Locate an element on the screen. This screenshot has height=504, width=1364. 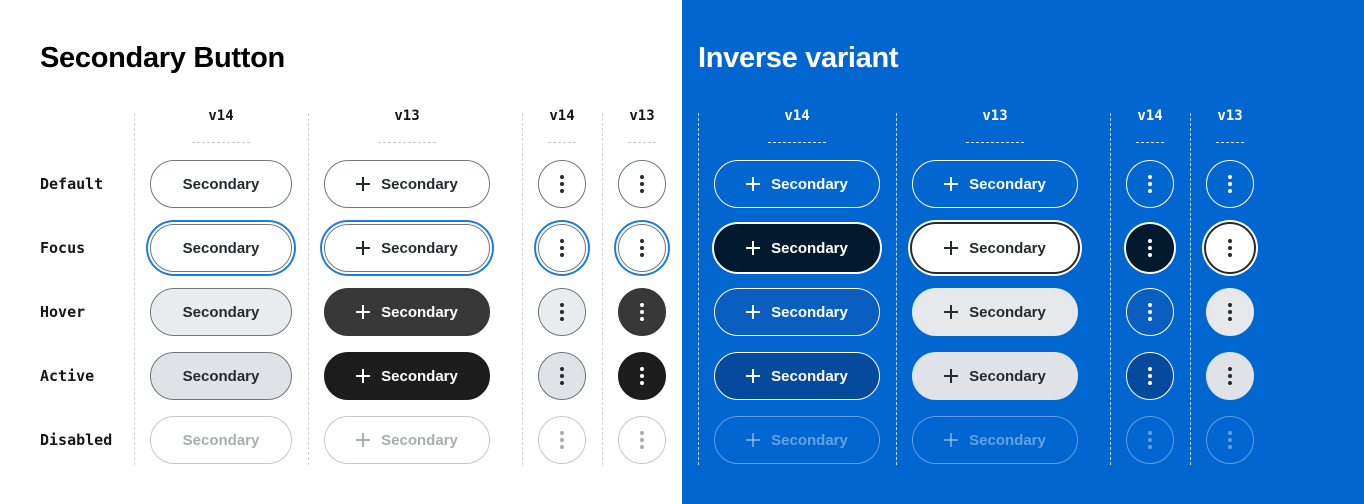
inverse-button-v13-focus: Secondary is located at coordinates (995, 248).